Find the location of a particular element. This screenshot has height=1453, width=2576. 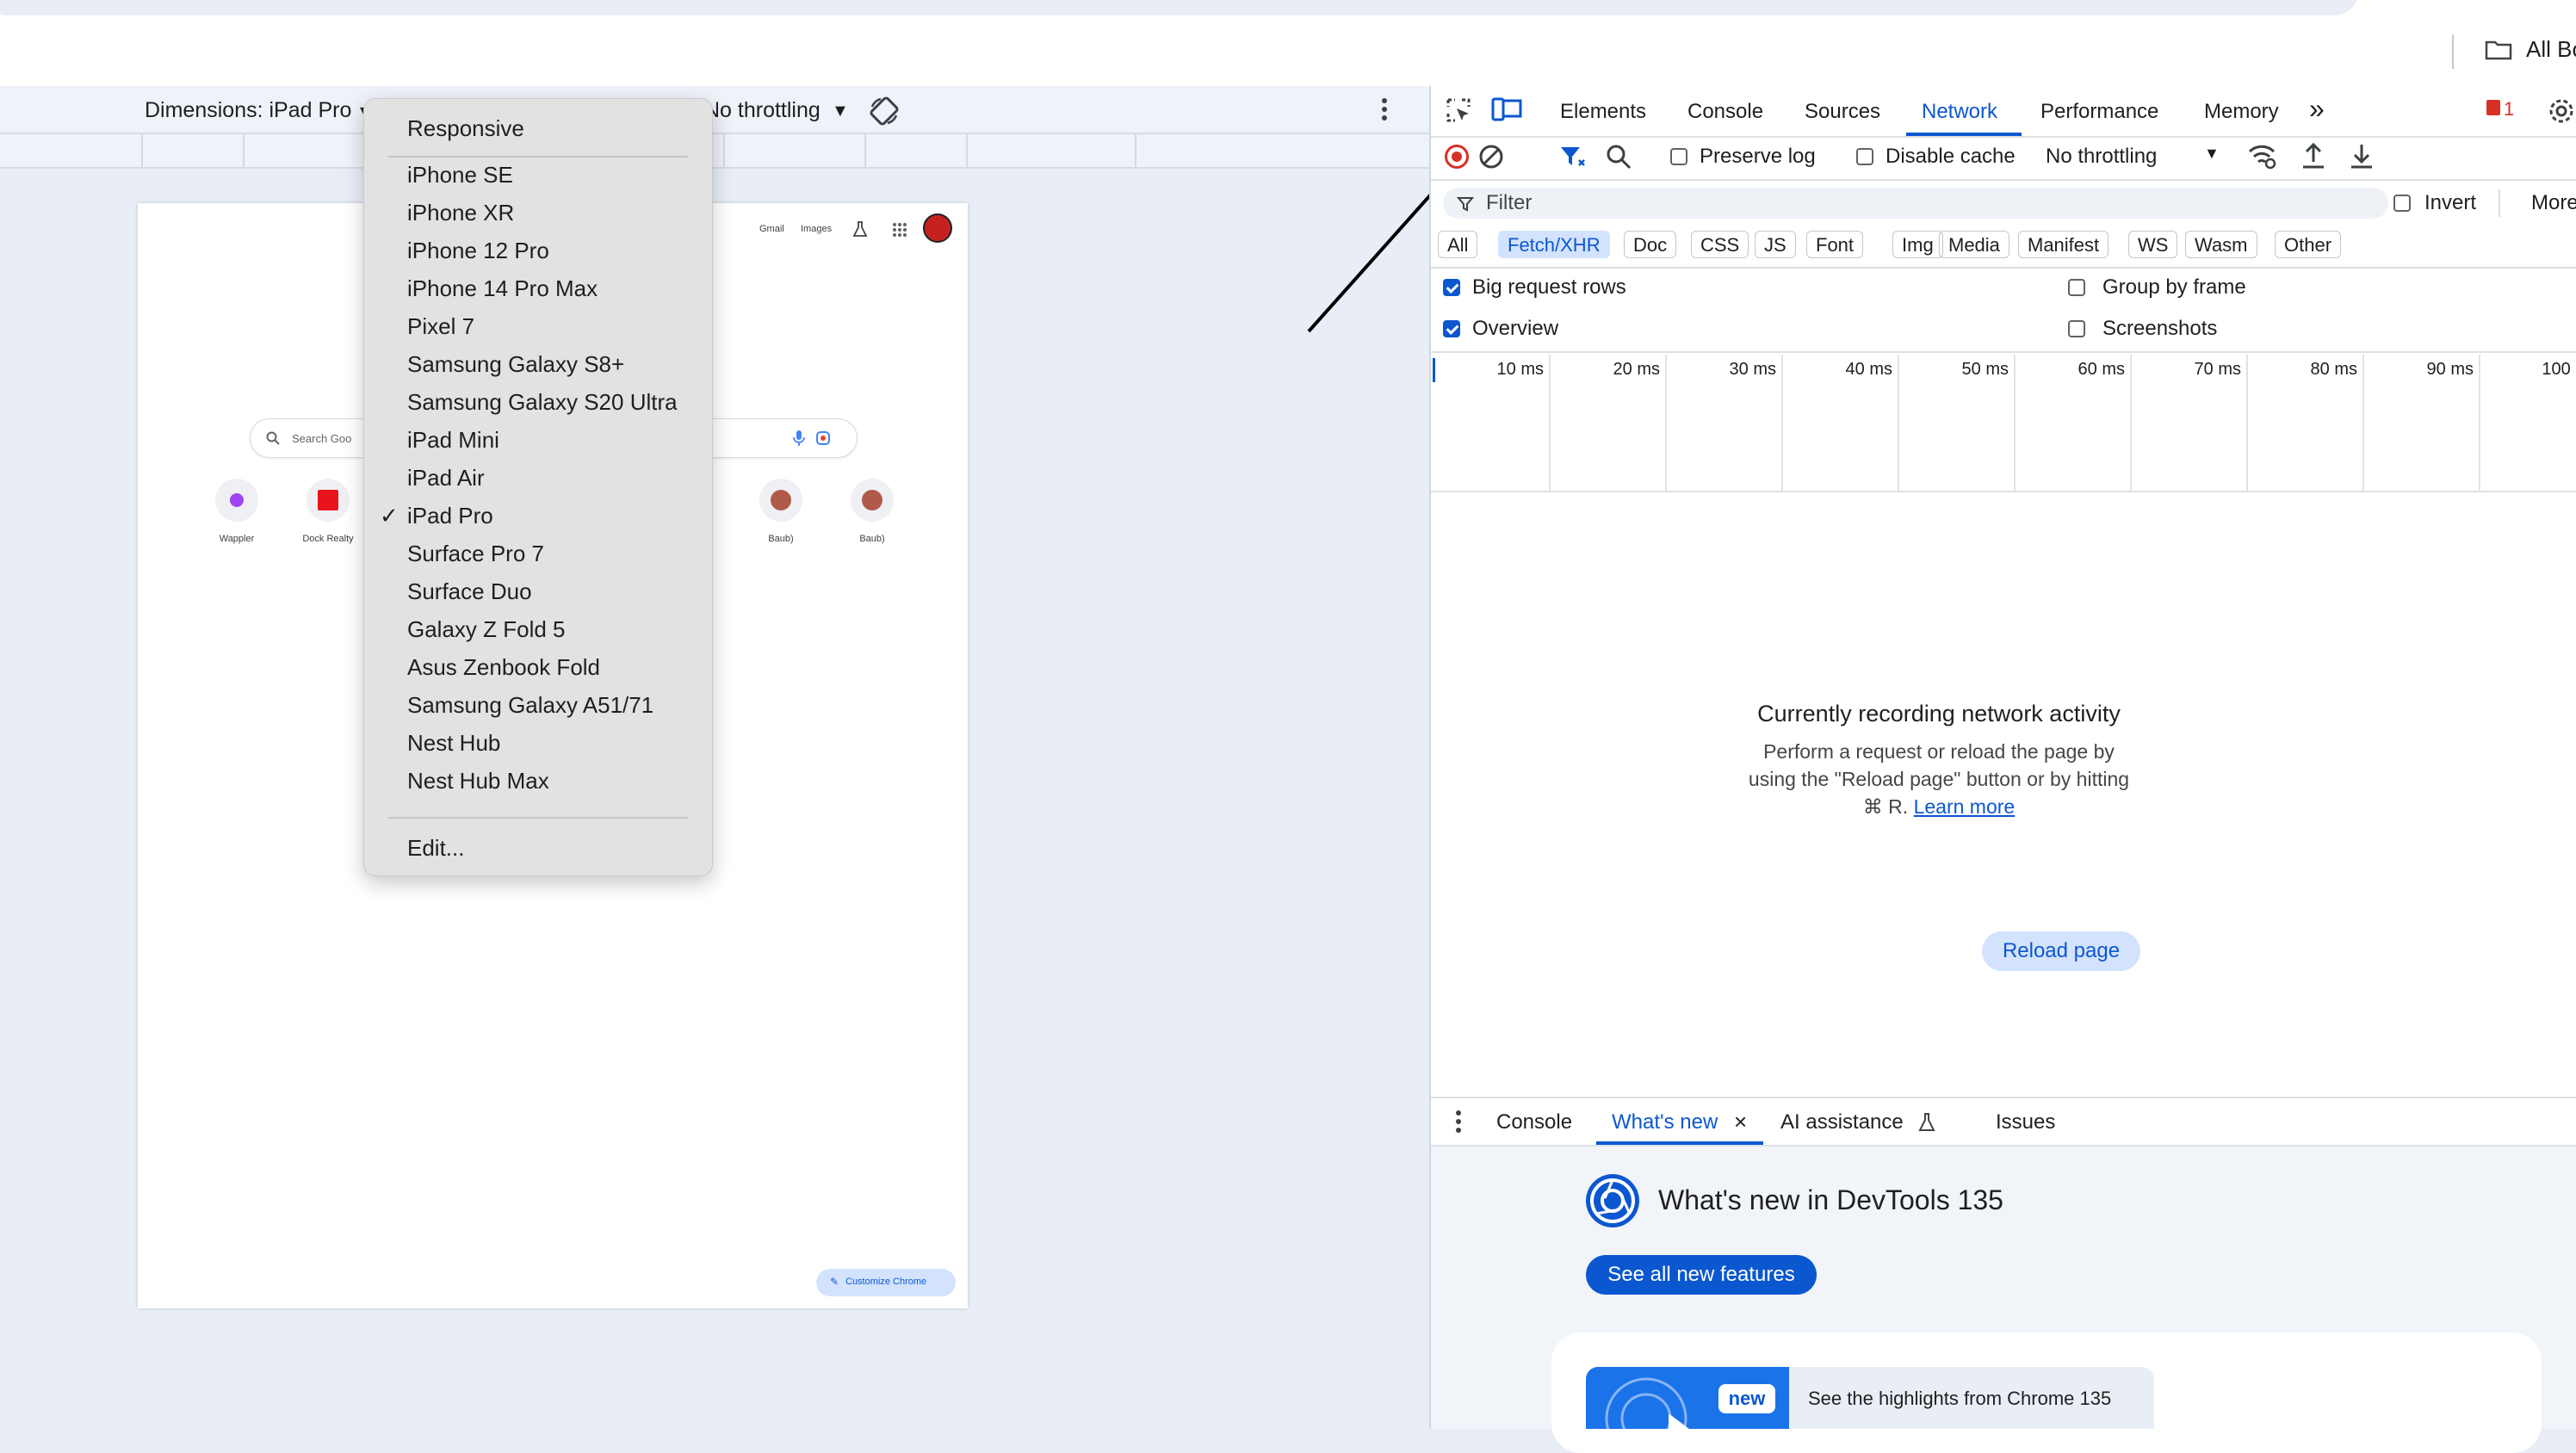

filter-input: Filter is located at coordinates (1915, 204).